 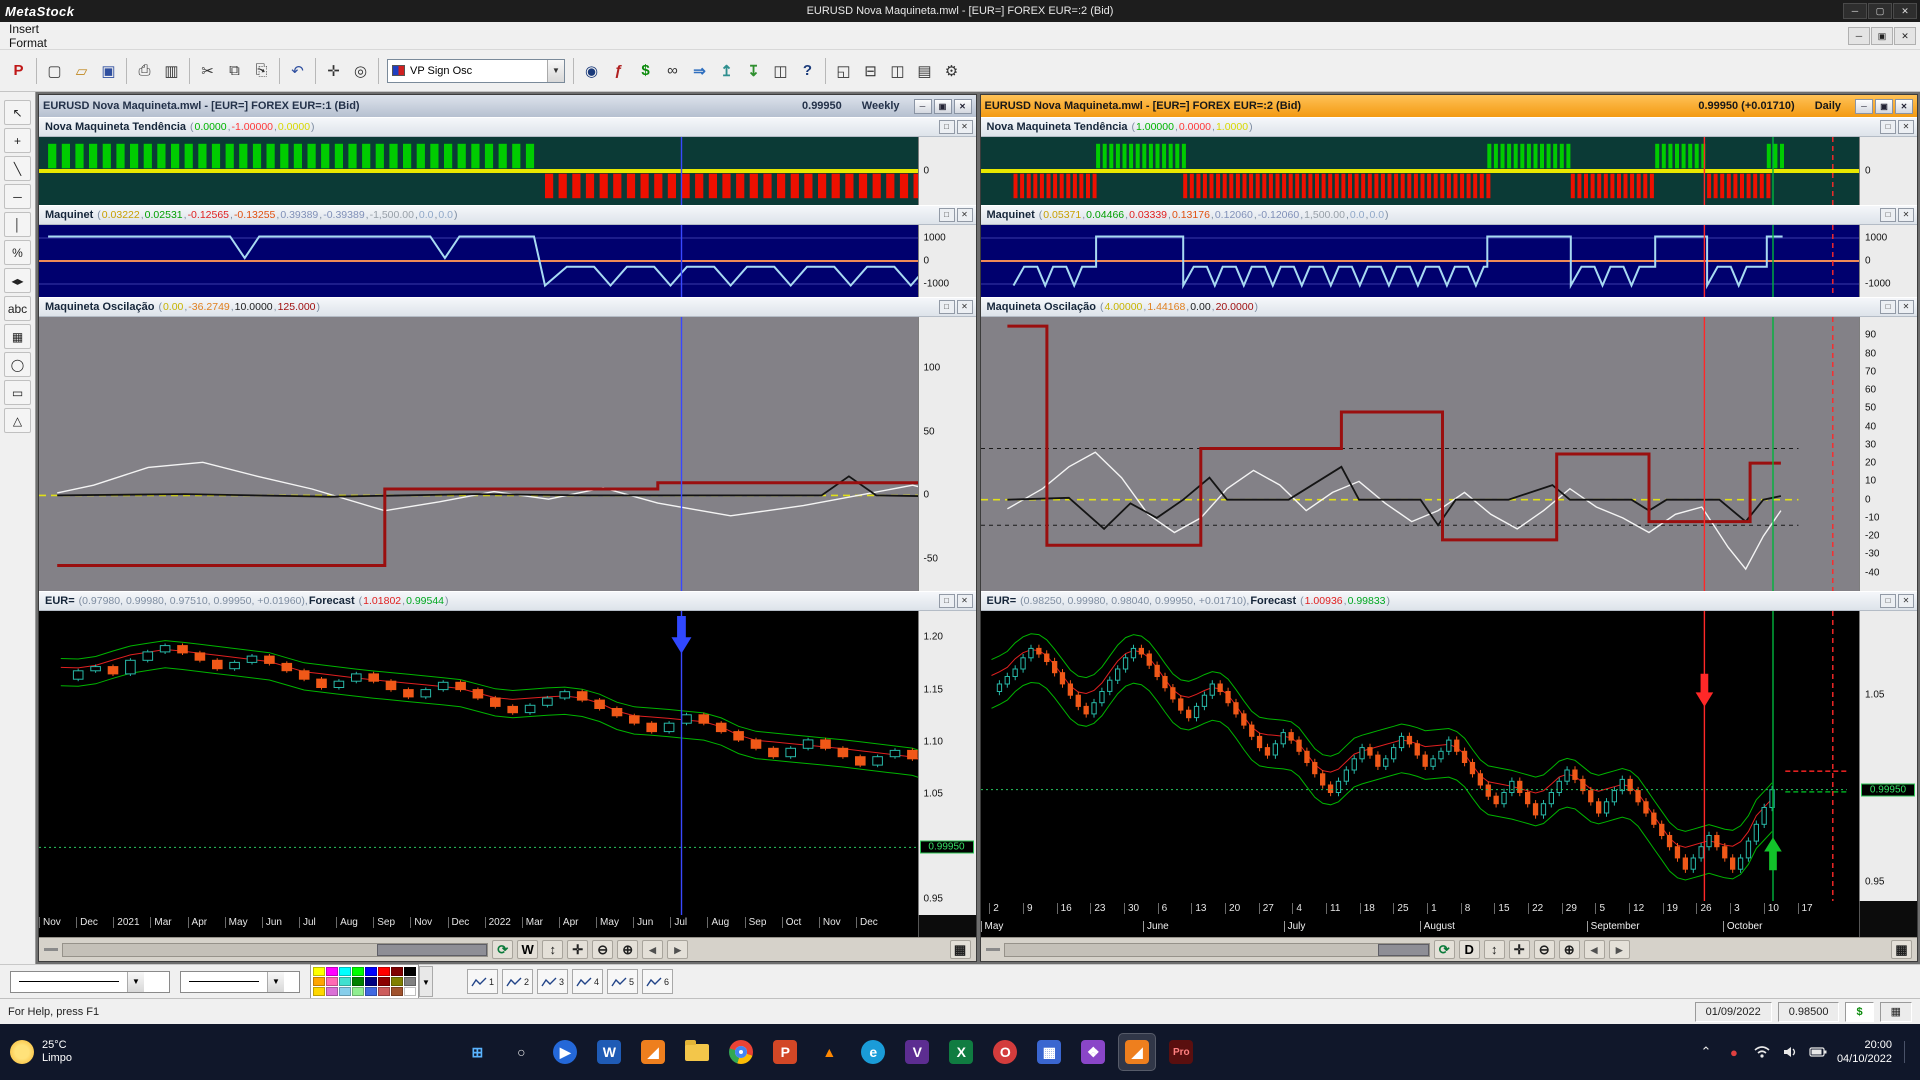 I want to click on window-minimize-button: ─, so click(x=922, y=106).